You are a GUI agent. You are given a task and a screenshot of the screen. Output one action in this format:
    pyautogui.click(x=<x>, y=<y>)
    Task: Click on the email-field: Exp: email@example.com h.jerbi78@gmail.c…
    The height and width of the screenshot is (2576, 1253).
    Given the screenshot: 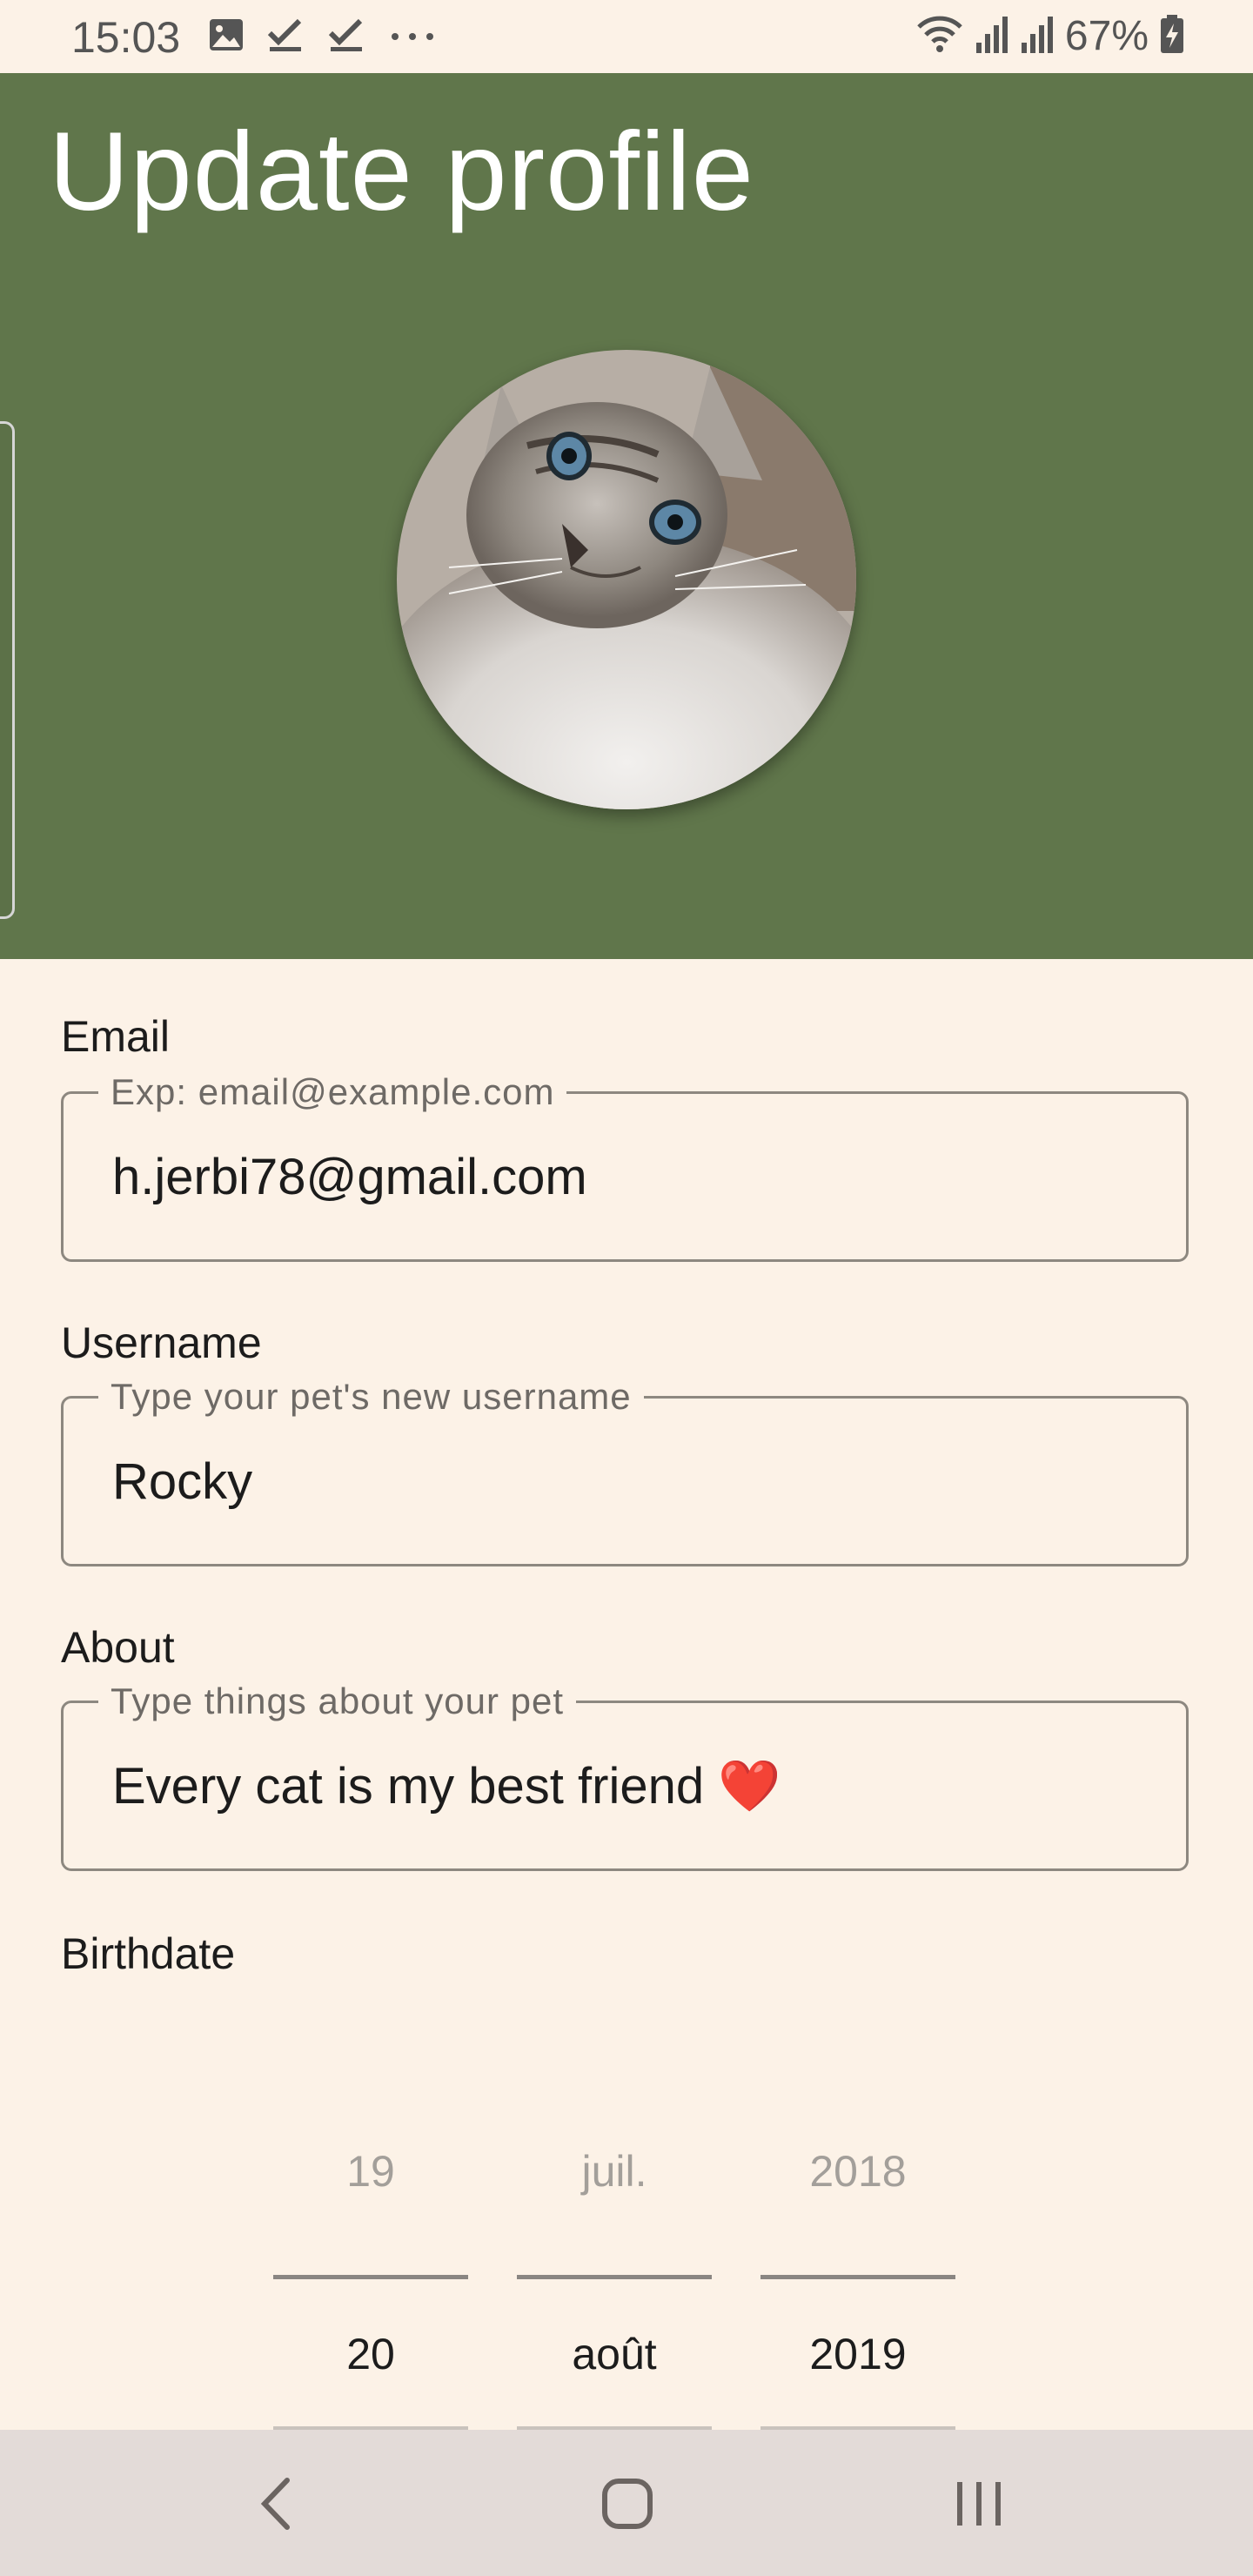 What is the action you would take?
    pyautogui.click(x=625, y=1166)
    